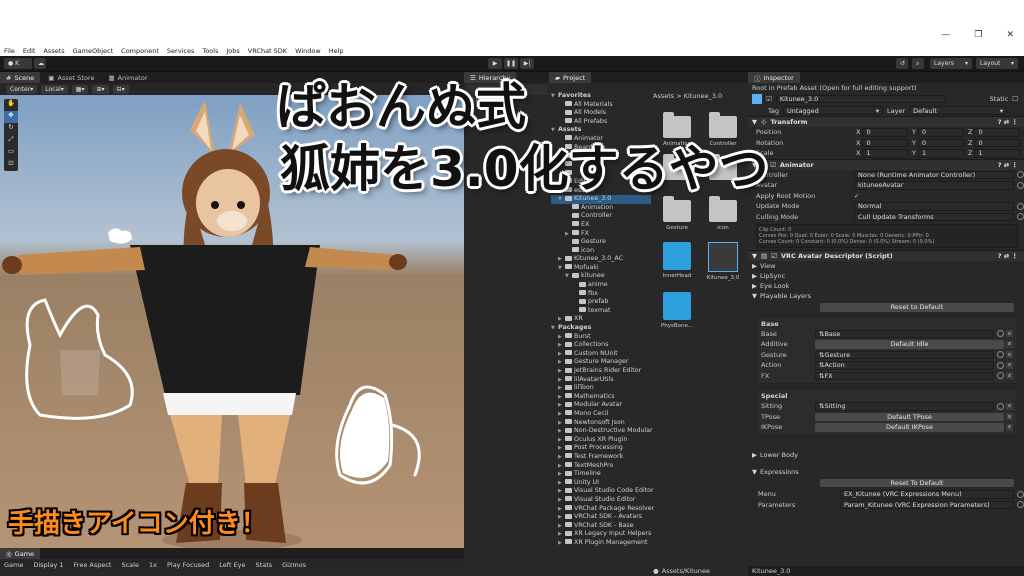 The width and height of the screenshot is (1024, 576). What do you see at coordinates (188, 565) in the screenshot?
I see `game-toolbar-item-play-focused: Play Focused` at bounding box center [188, 565].